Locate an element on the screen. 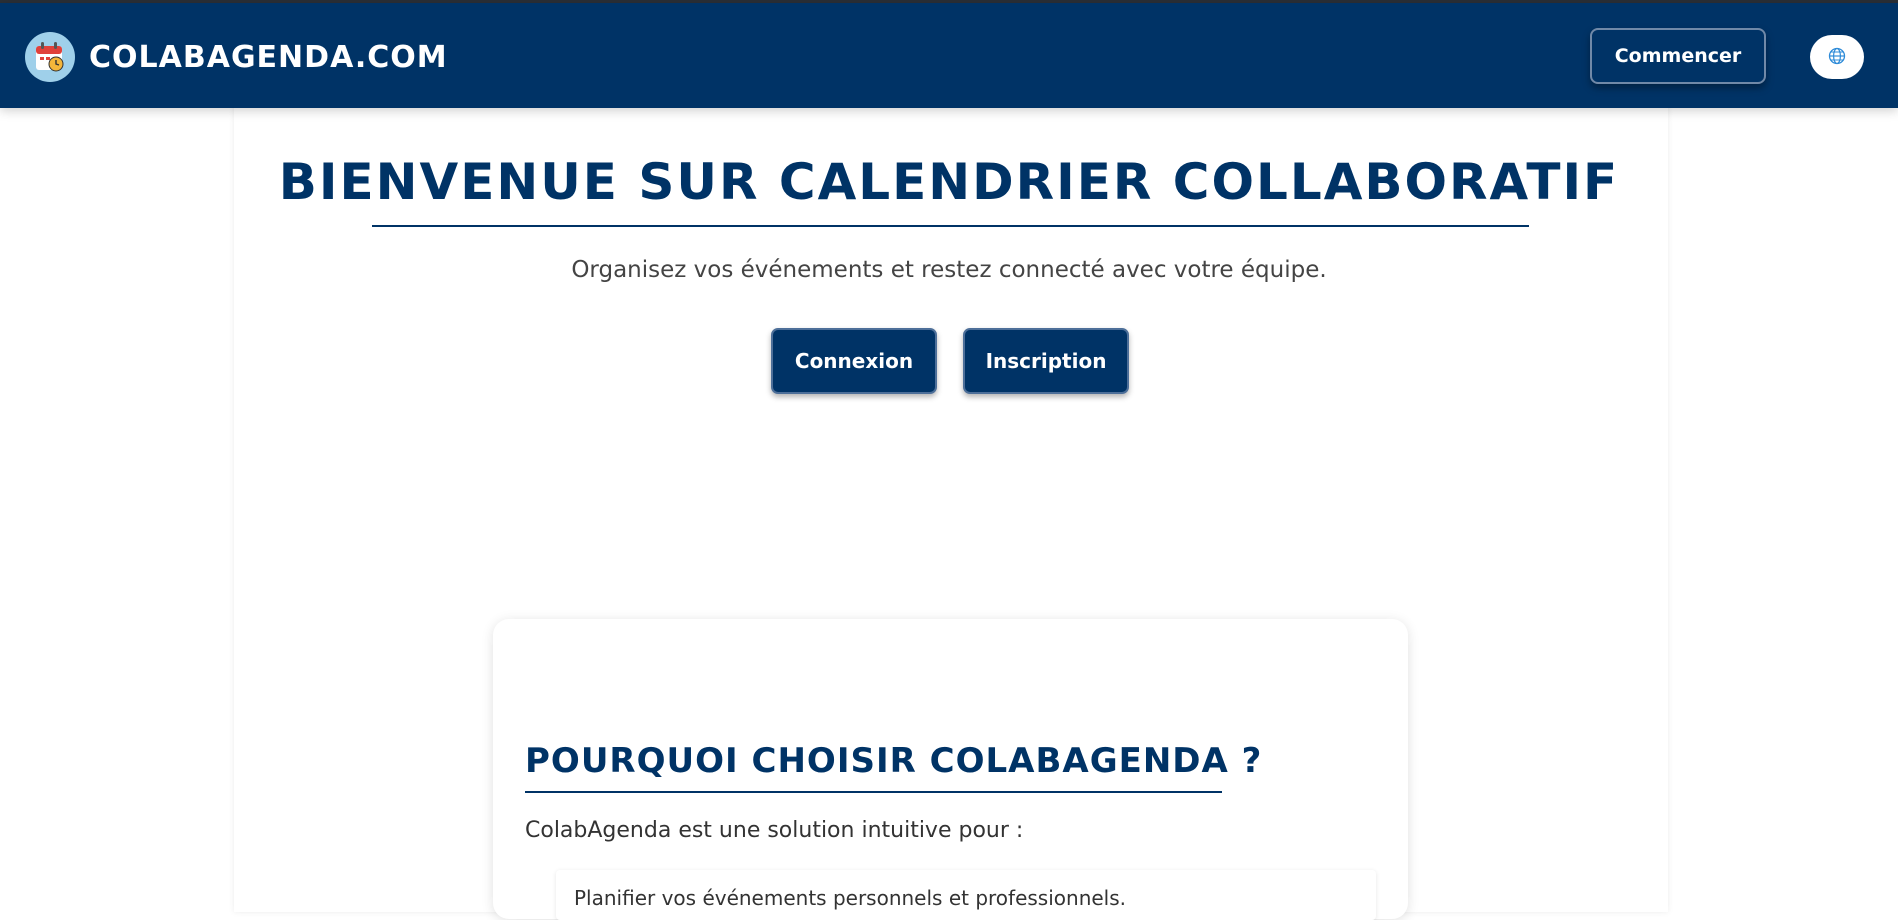 This screenshot has height=920, width=1898. calendar-clock-icon is located at coordinates (50, 57).